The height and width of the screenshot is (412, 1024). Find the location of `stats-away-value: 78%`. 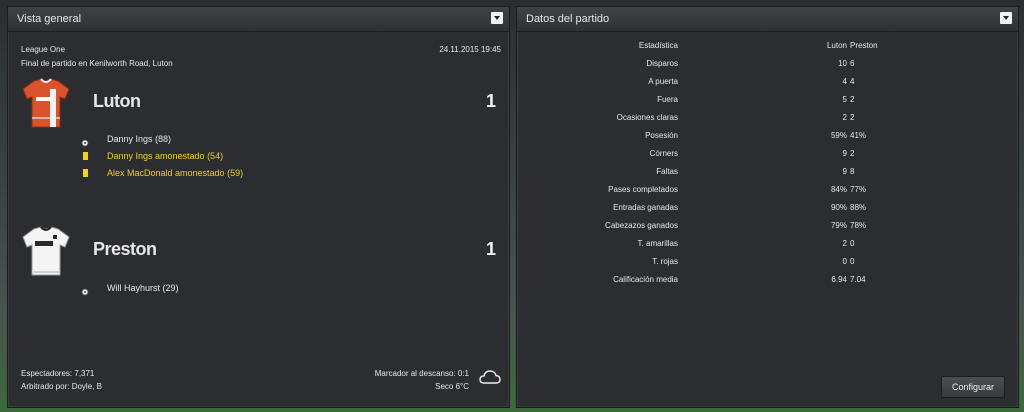

stats-away-value: 78% is located at coordinates (858, 225).